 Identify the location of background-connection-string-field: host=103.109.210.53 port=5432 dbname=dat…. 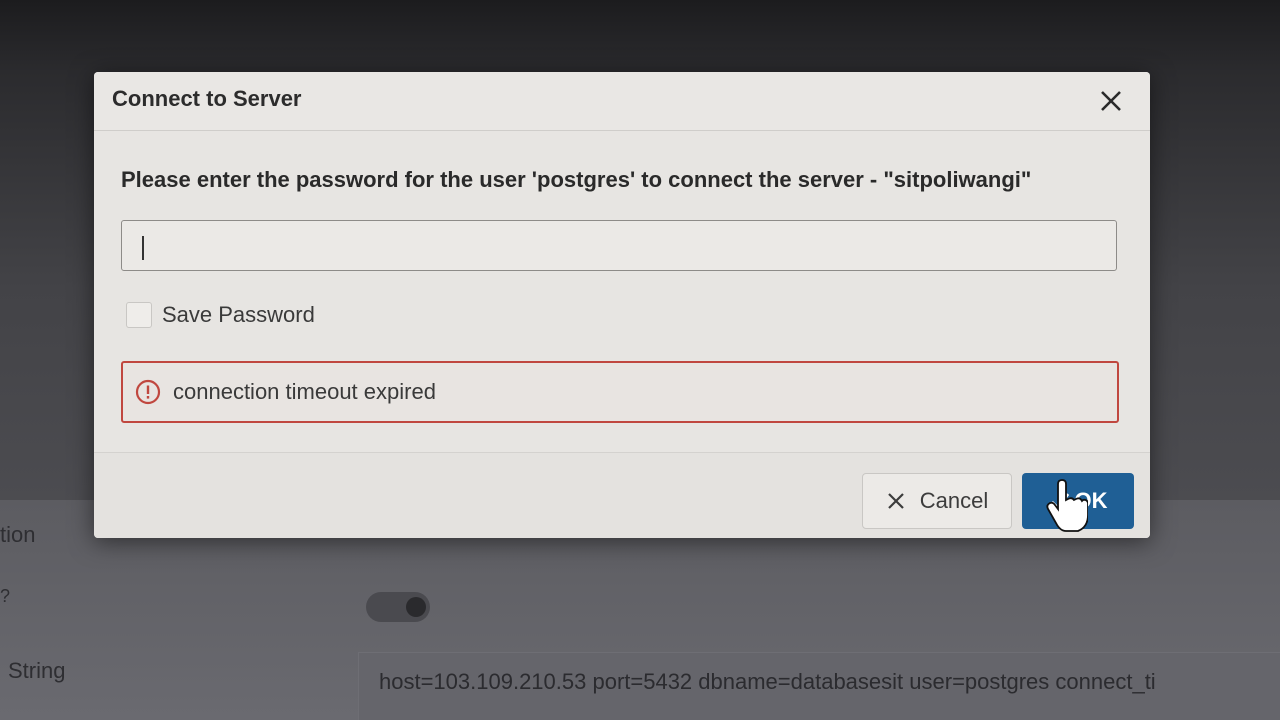
(819, 686).